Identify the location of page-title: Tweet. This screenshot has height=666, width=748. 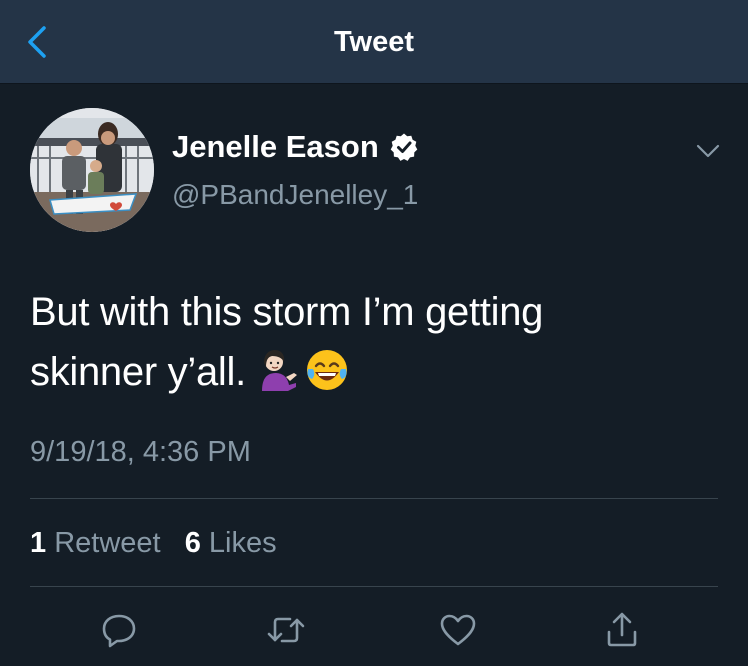
(374, 42).